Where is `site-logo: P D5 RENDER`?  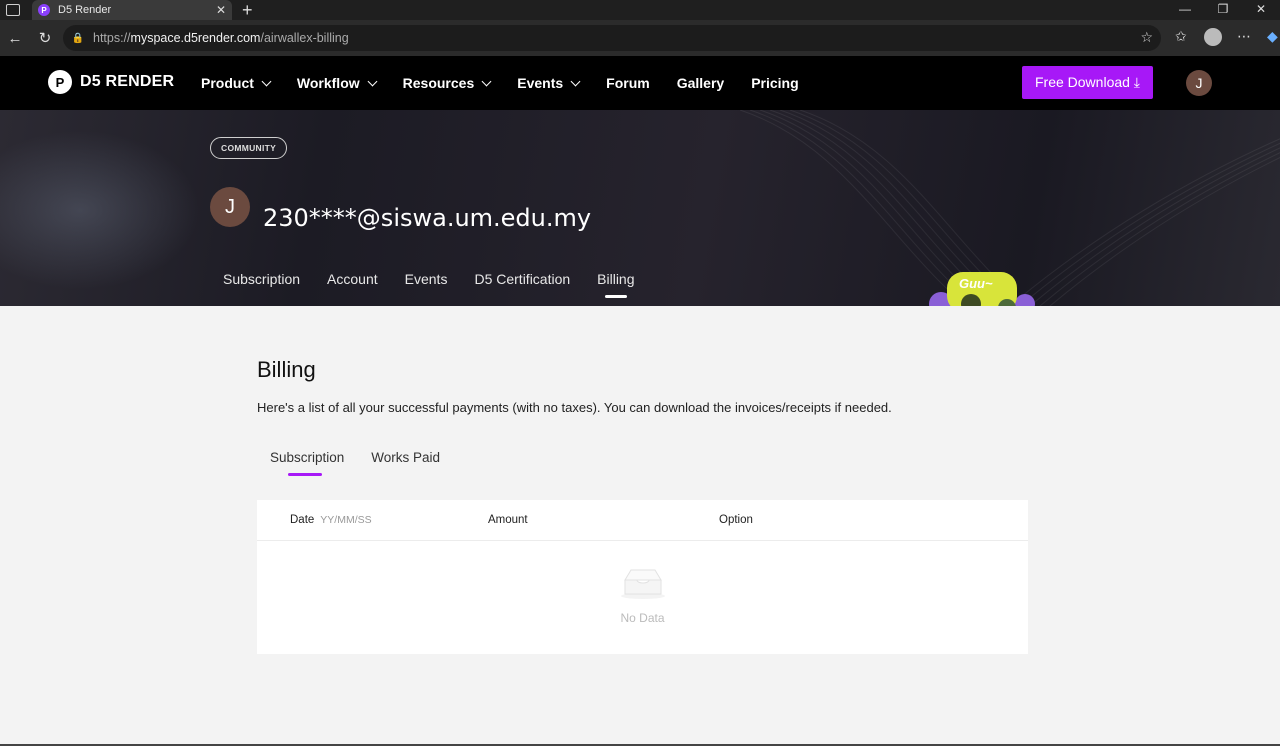 site-logo: P D5 RENDER is located at coordinates (111, 82).